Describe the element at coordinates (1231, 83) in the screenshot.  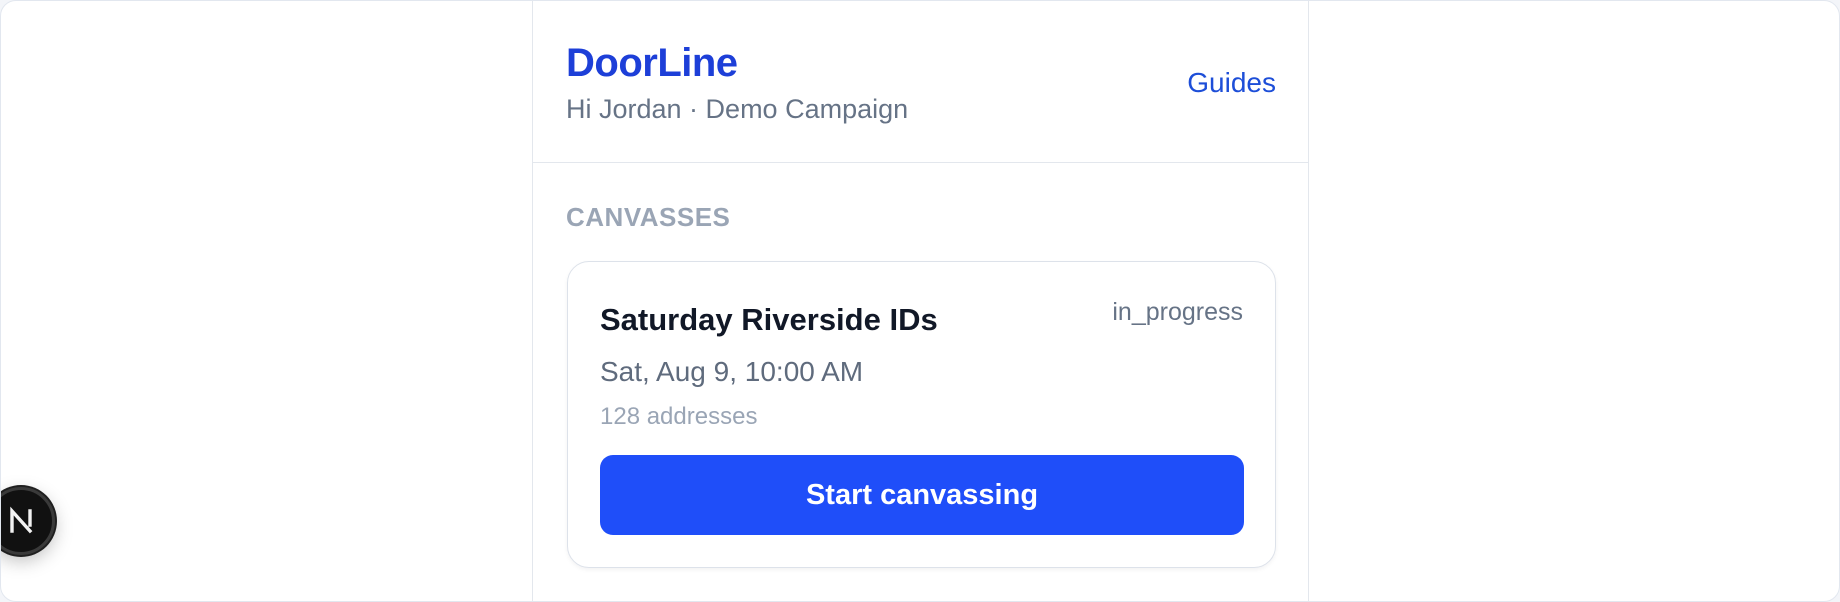
I see `guides-link: Guides` at that location.